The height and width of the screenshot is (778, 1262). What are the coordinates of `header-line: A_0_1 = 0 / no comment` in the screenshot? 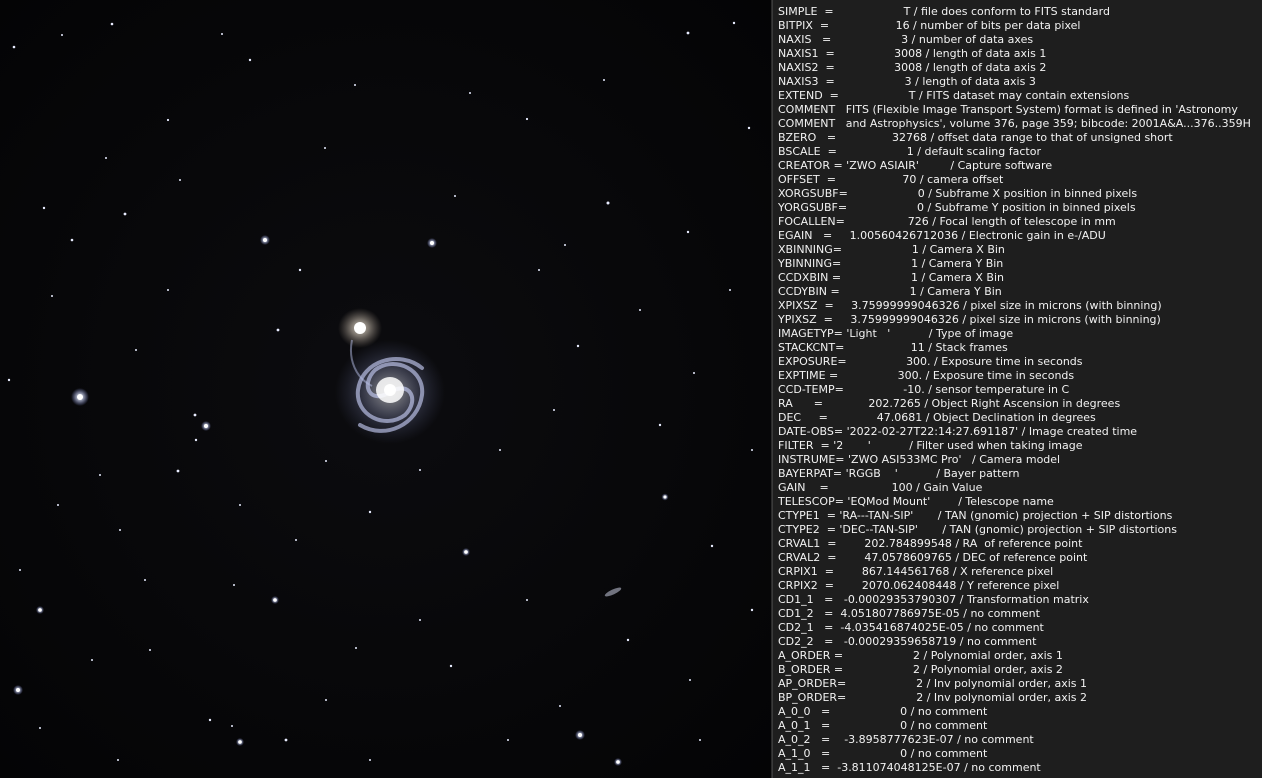 It's located at (883, 725).